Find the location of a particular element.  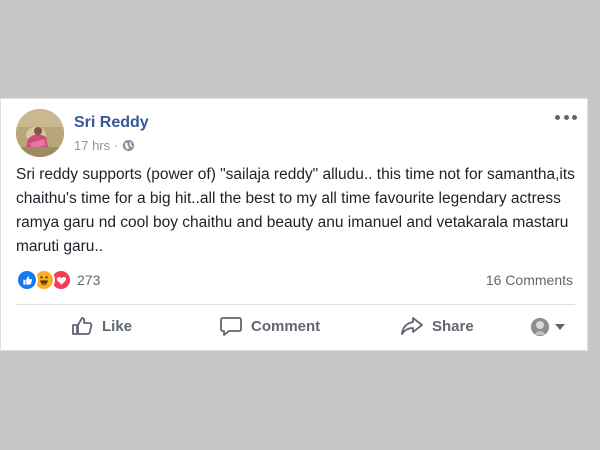

share-arrow-icon is located at coordinates (412, 326).